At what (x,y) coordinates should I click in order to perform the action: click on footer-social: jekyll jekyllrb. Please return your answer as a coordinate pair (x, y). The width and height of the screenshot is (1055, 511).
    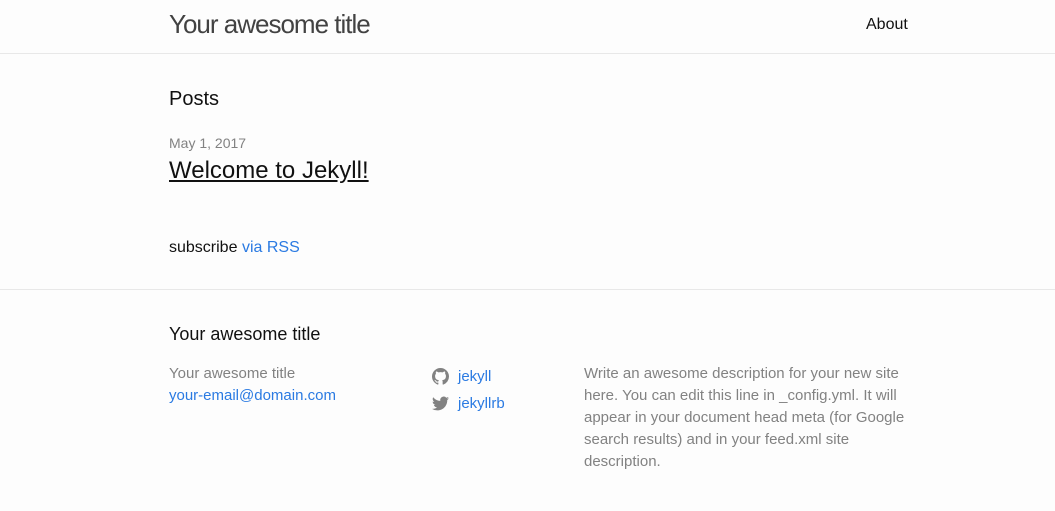
    Looking at the image, I should click on (468, 390).